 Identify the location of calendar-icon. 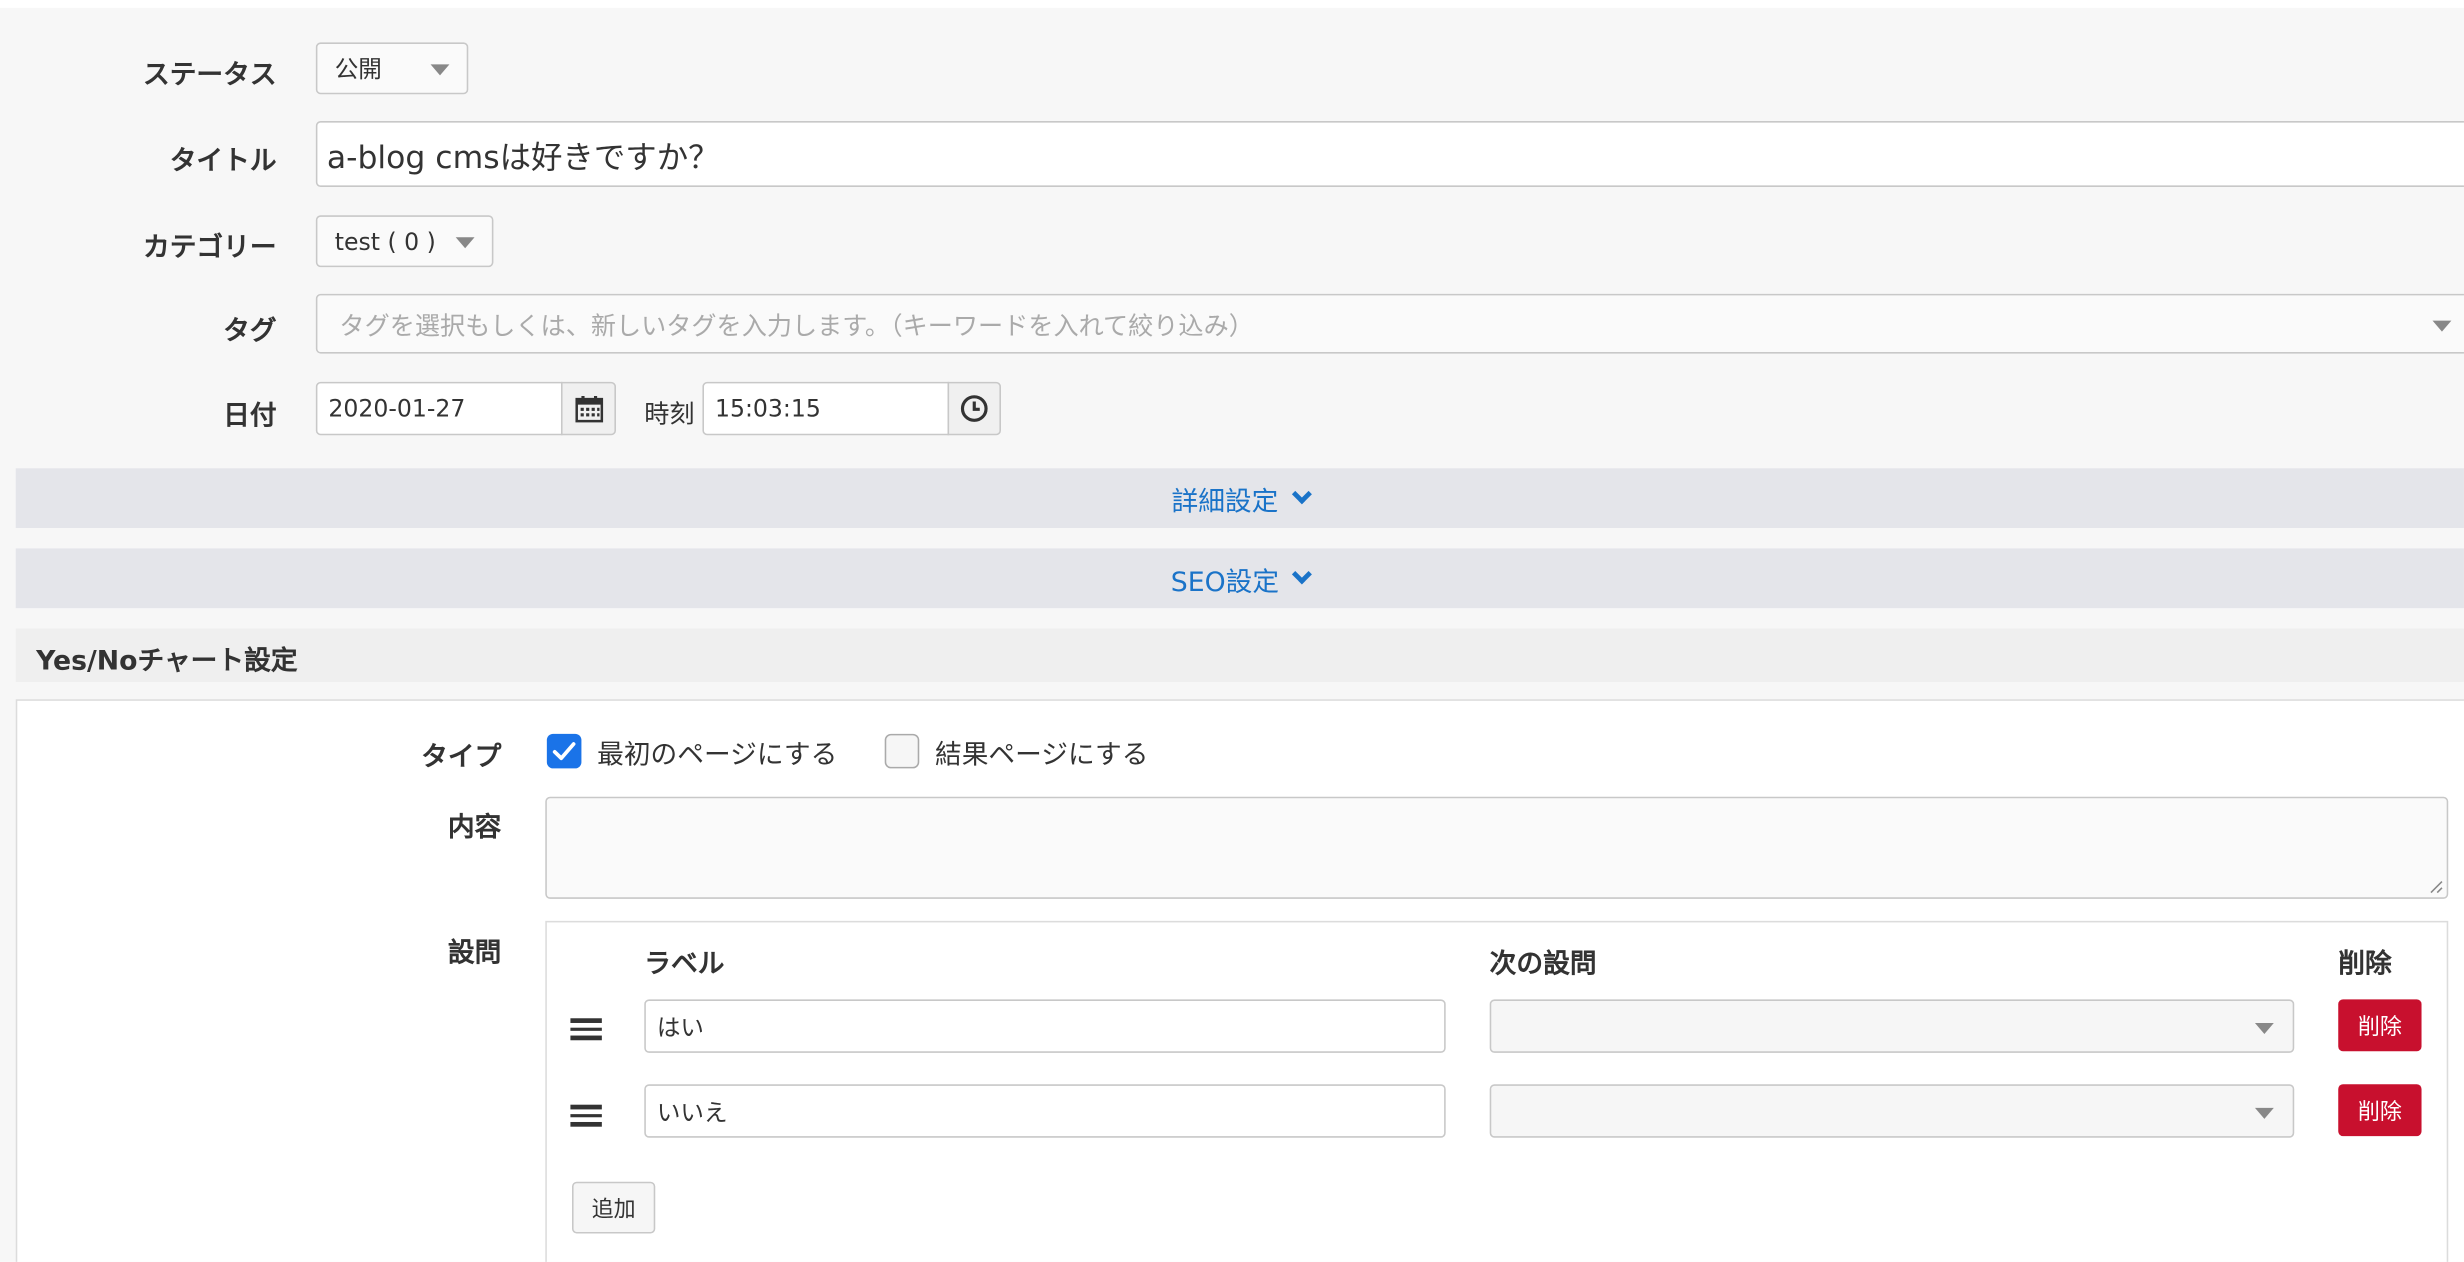
(588, 408).